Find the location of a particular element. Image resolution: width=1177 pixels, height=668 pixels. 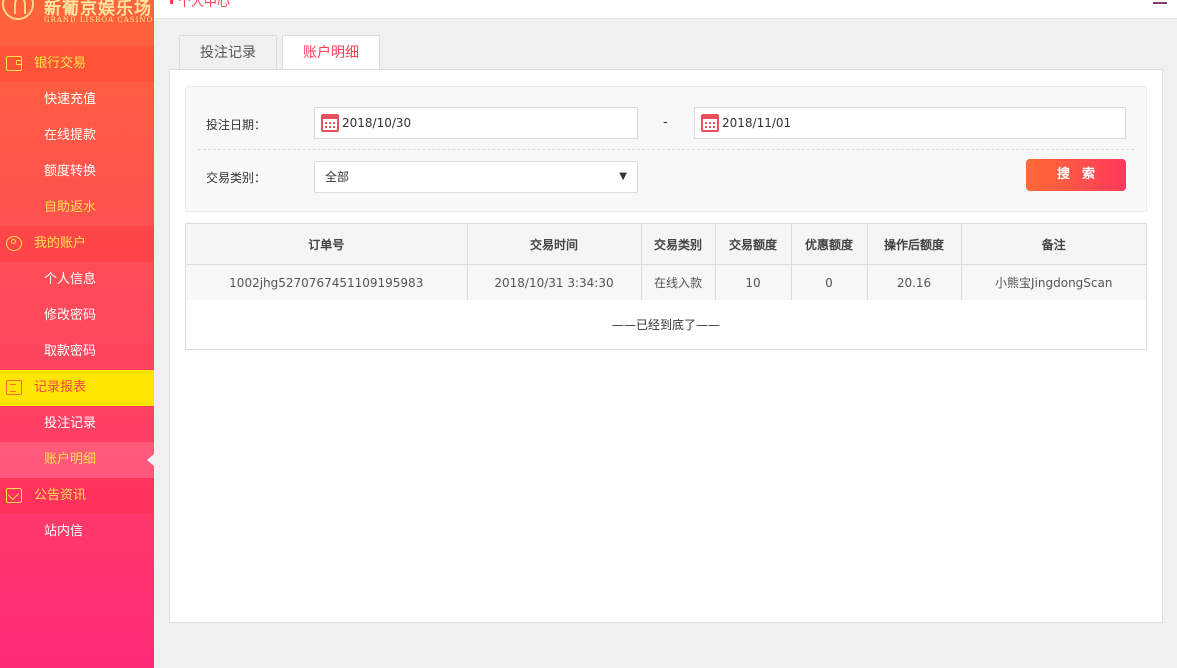

col-remark: 备注 is located at coordinates (1053, 244).